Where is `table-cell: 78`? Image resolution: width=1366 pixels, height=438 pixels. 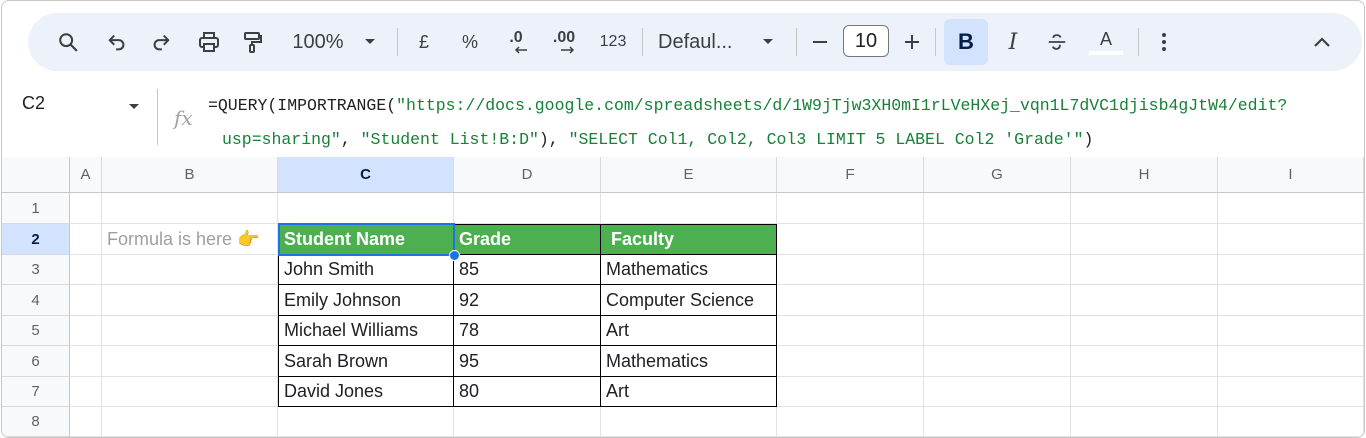 table-cell: 78 is located at coordinates (527, 331).